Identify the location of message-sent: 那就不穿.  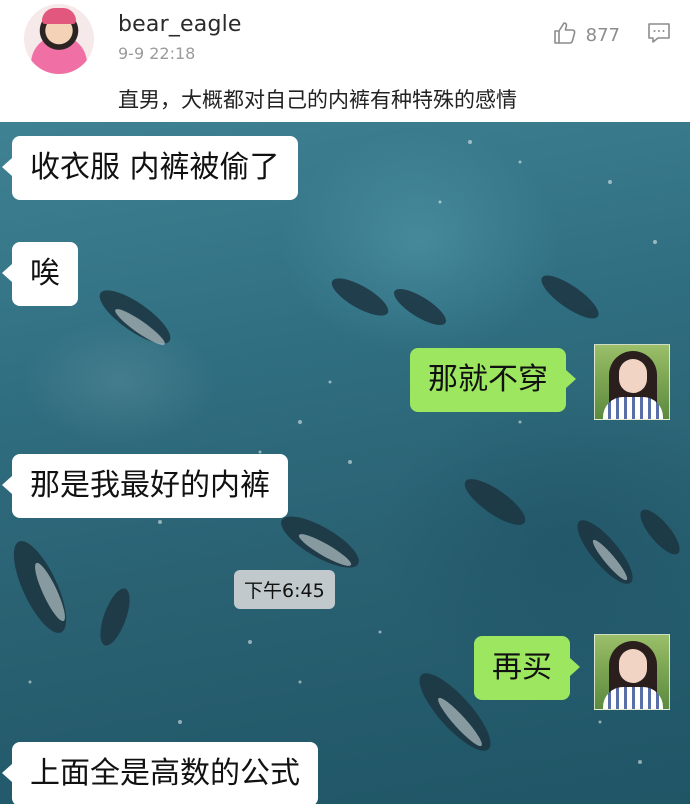
(493, 380).